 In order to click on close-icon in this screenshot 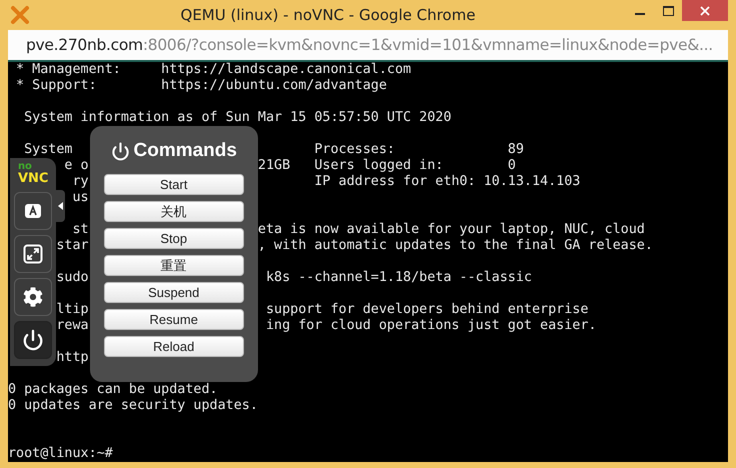, I will do `click(705, 11)`.